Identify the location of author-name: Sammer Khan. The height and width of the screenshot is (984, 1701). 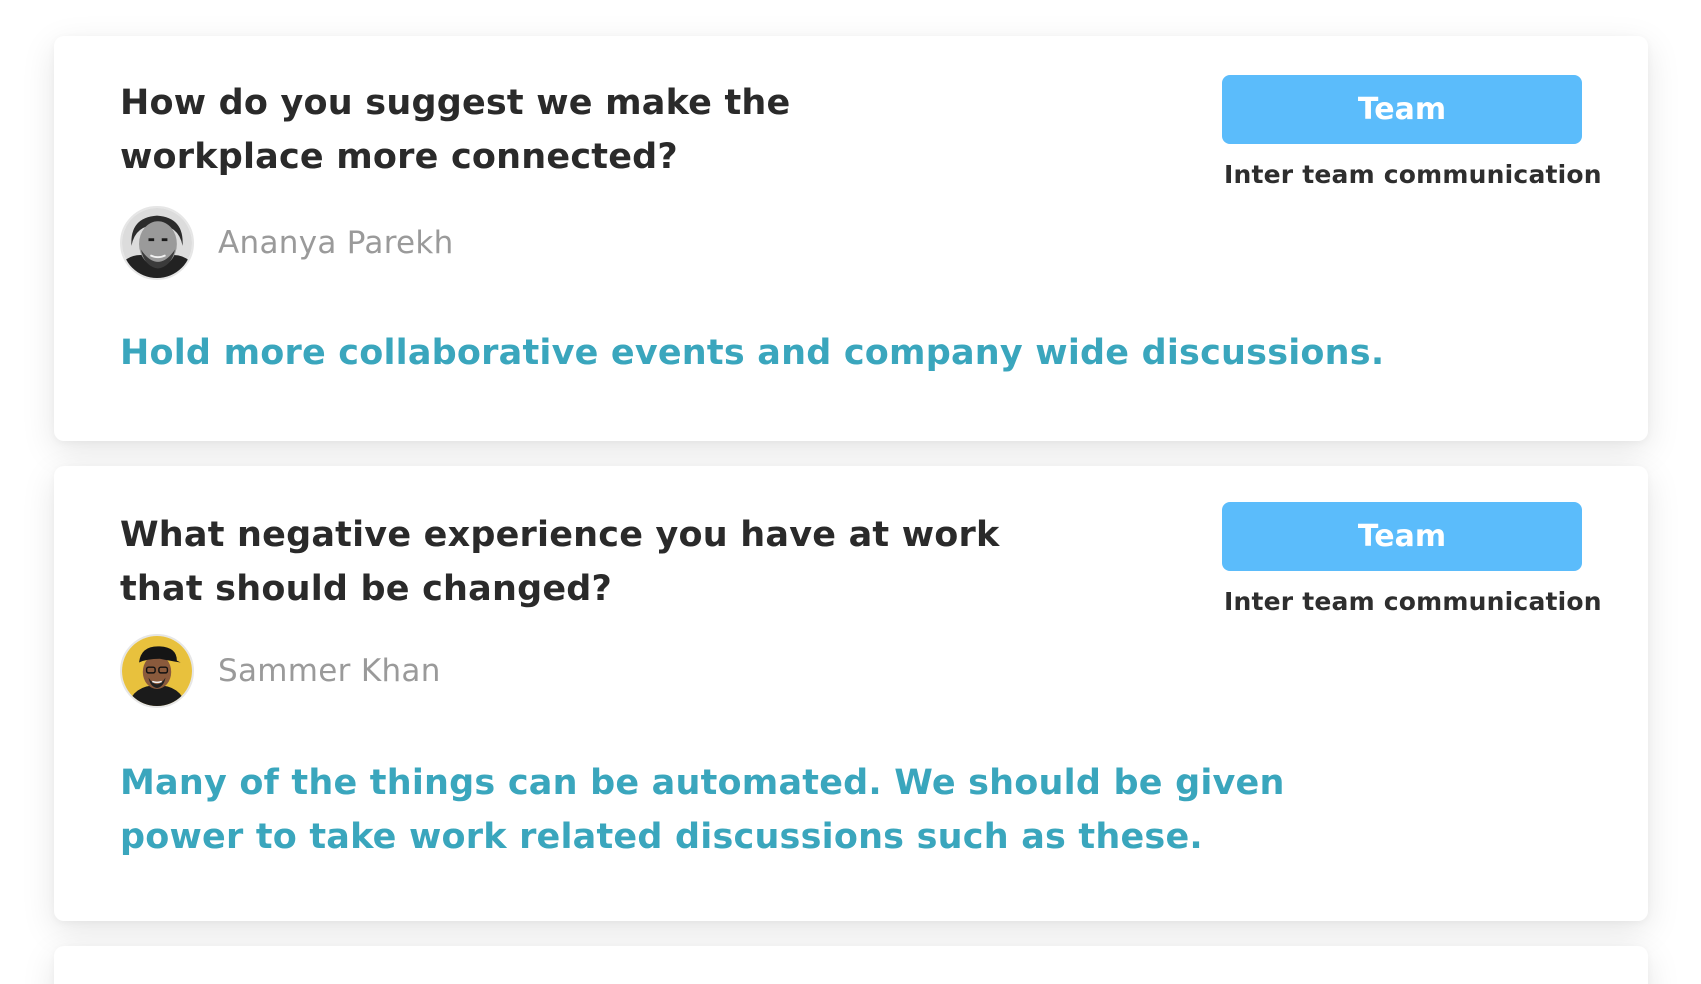
(329, 671).